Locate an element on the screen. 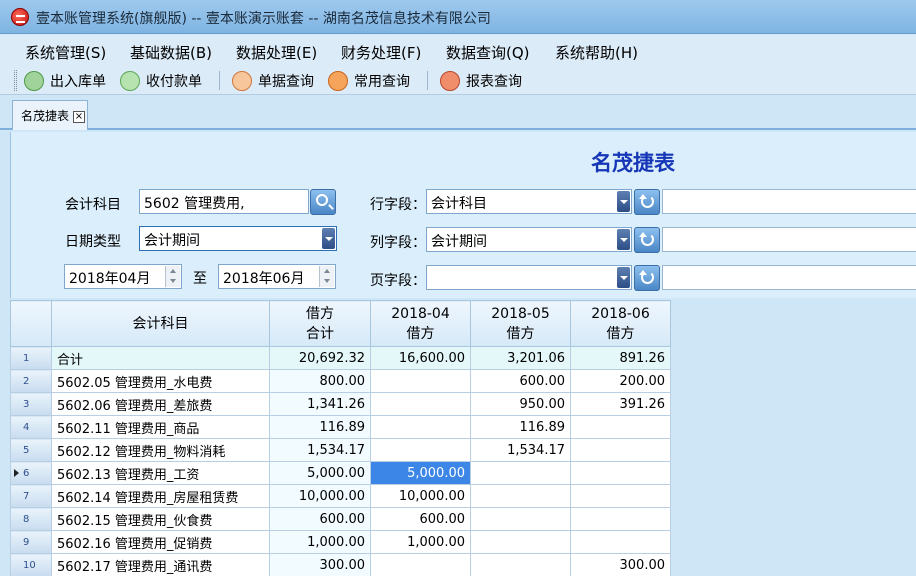 The height and width of the screenshot is (576, 916). period-cell: 116.89 is located at coordinates (520, 427).